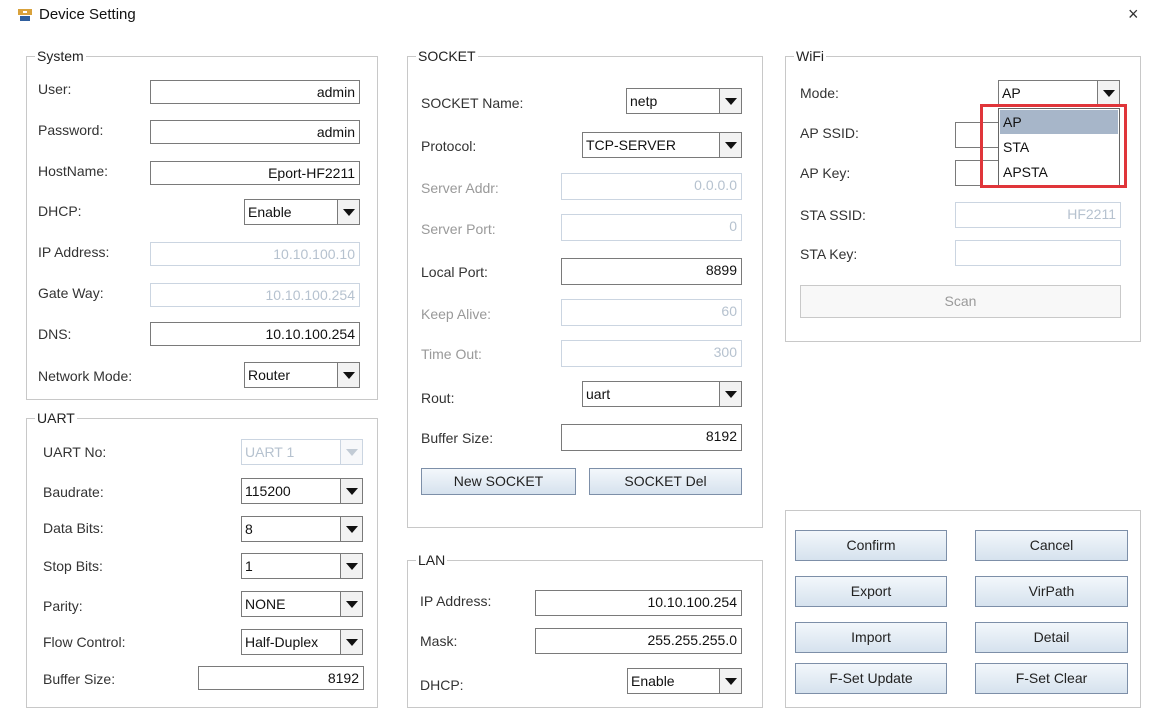  Describe the element at coordinates (249, 566) in the screenshot. I see `stop-bits-value: 1` at that location.